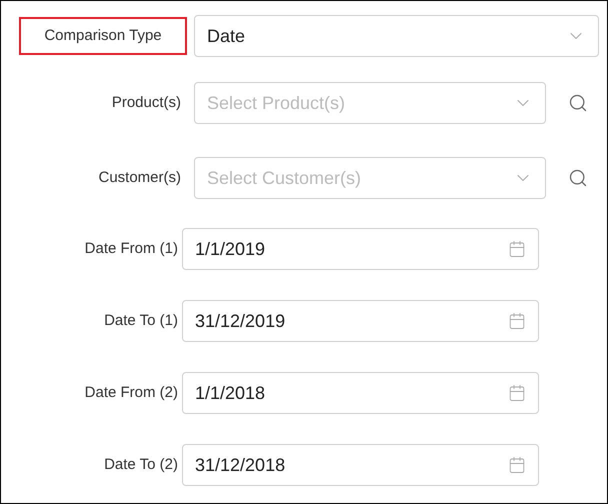 The height and width of the screenshot is (504, 608). Describe the element at coordinates (396, 36) in the screenshot. I see `comparison-type-dropdown: Date` at that location.